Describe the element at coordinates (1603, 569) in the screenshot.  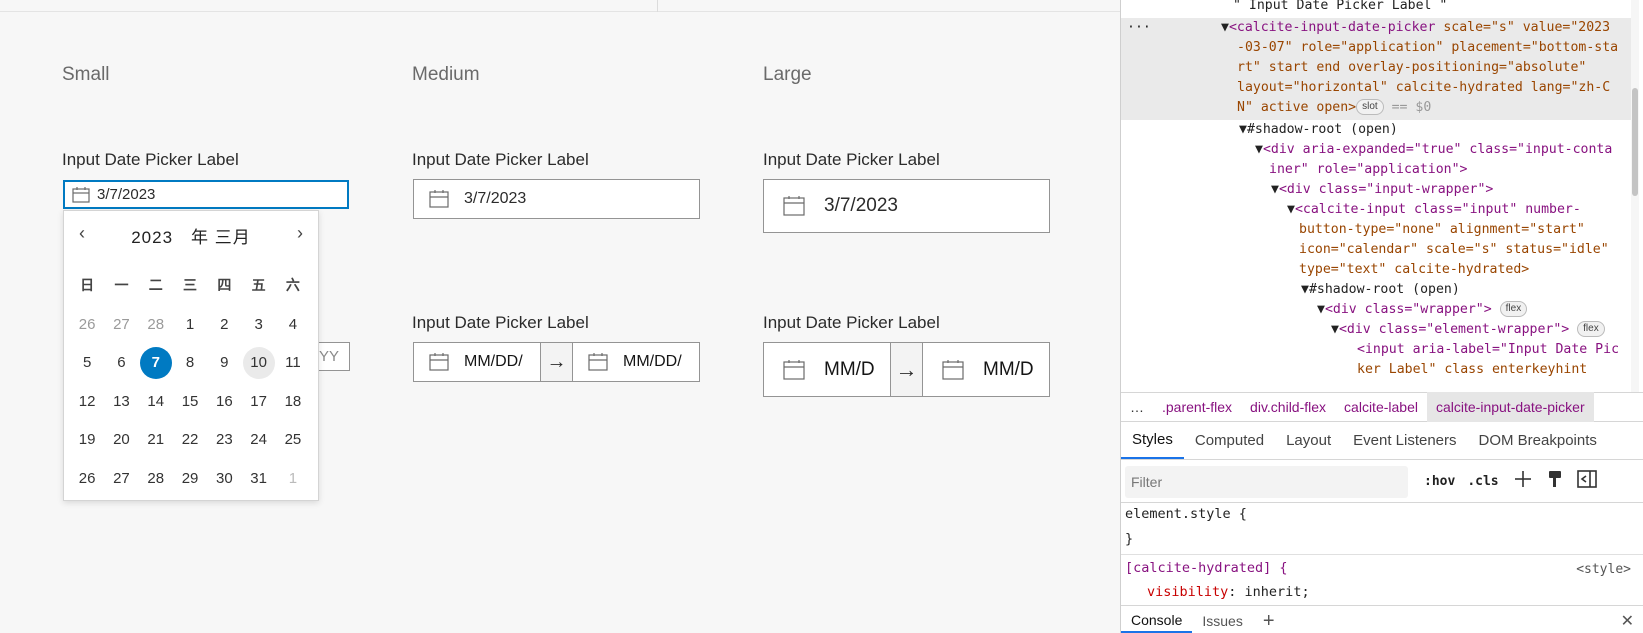
I see `rule-origin-link: <style>` at that location.